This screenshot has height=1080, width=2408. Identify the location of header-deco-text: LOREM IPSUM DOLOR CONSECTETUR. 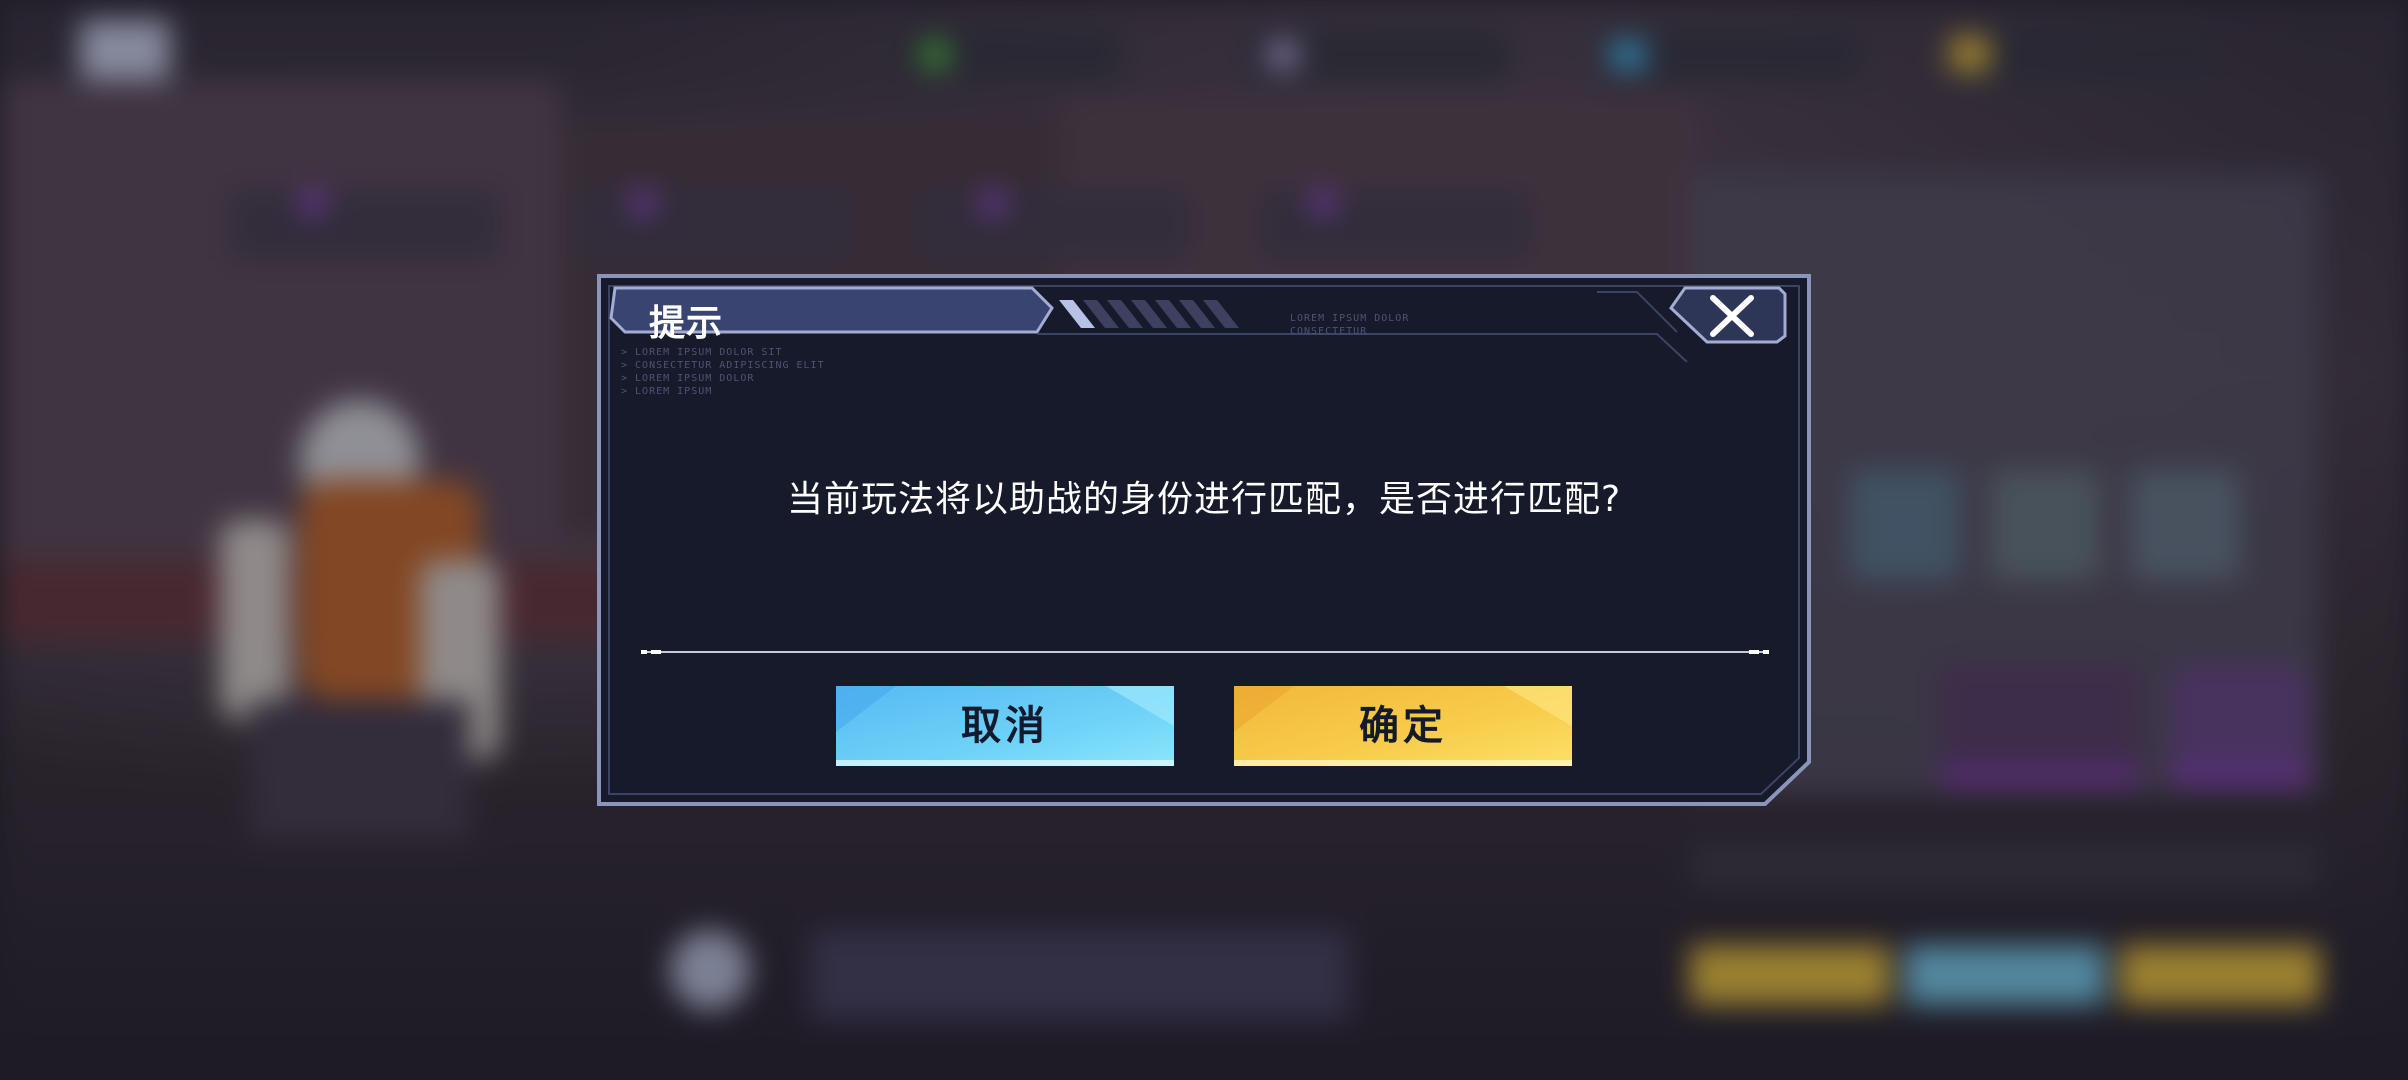
(1350, 325).